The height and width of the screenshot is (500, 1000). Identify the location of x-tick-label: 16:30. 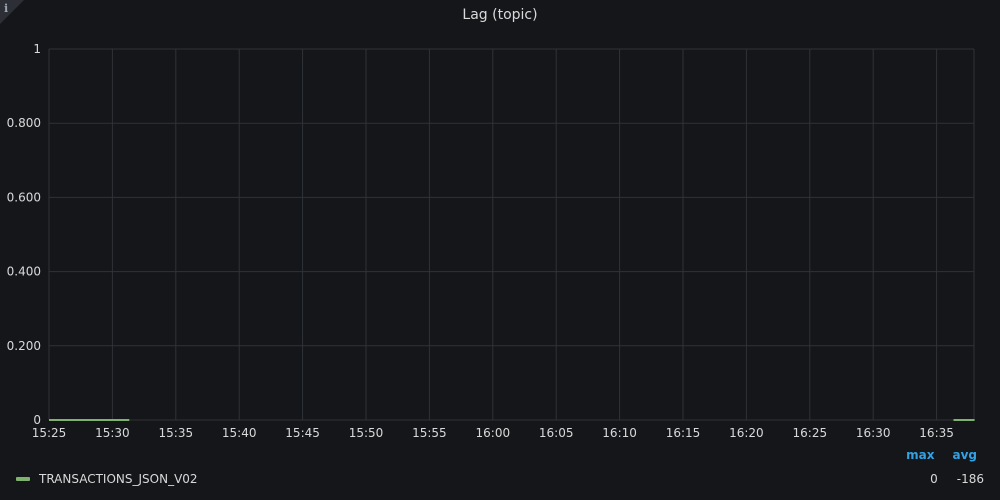
(873, 433).